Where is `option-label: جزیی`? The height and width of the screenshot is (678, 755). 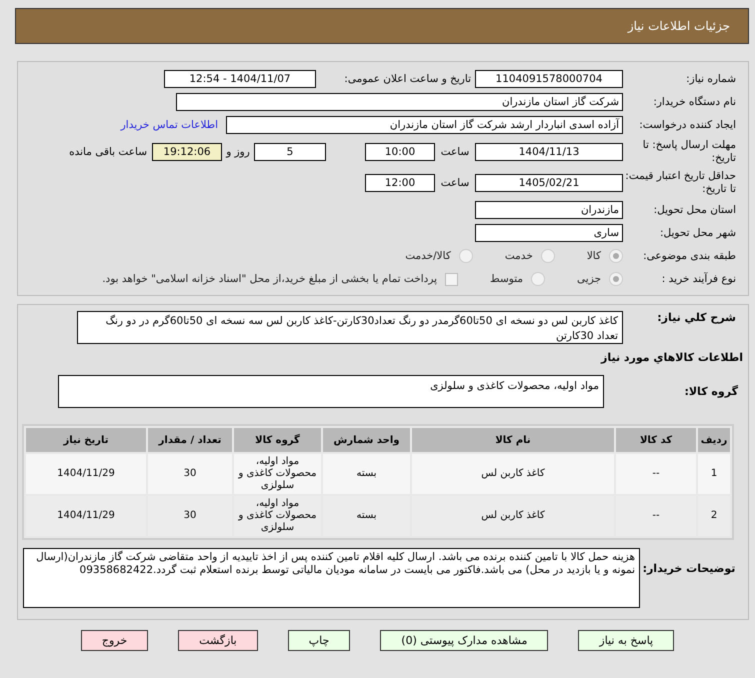
option-label: جزیی is located at coordinates (589, 279).